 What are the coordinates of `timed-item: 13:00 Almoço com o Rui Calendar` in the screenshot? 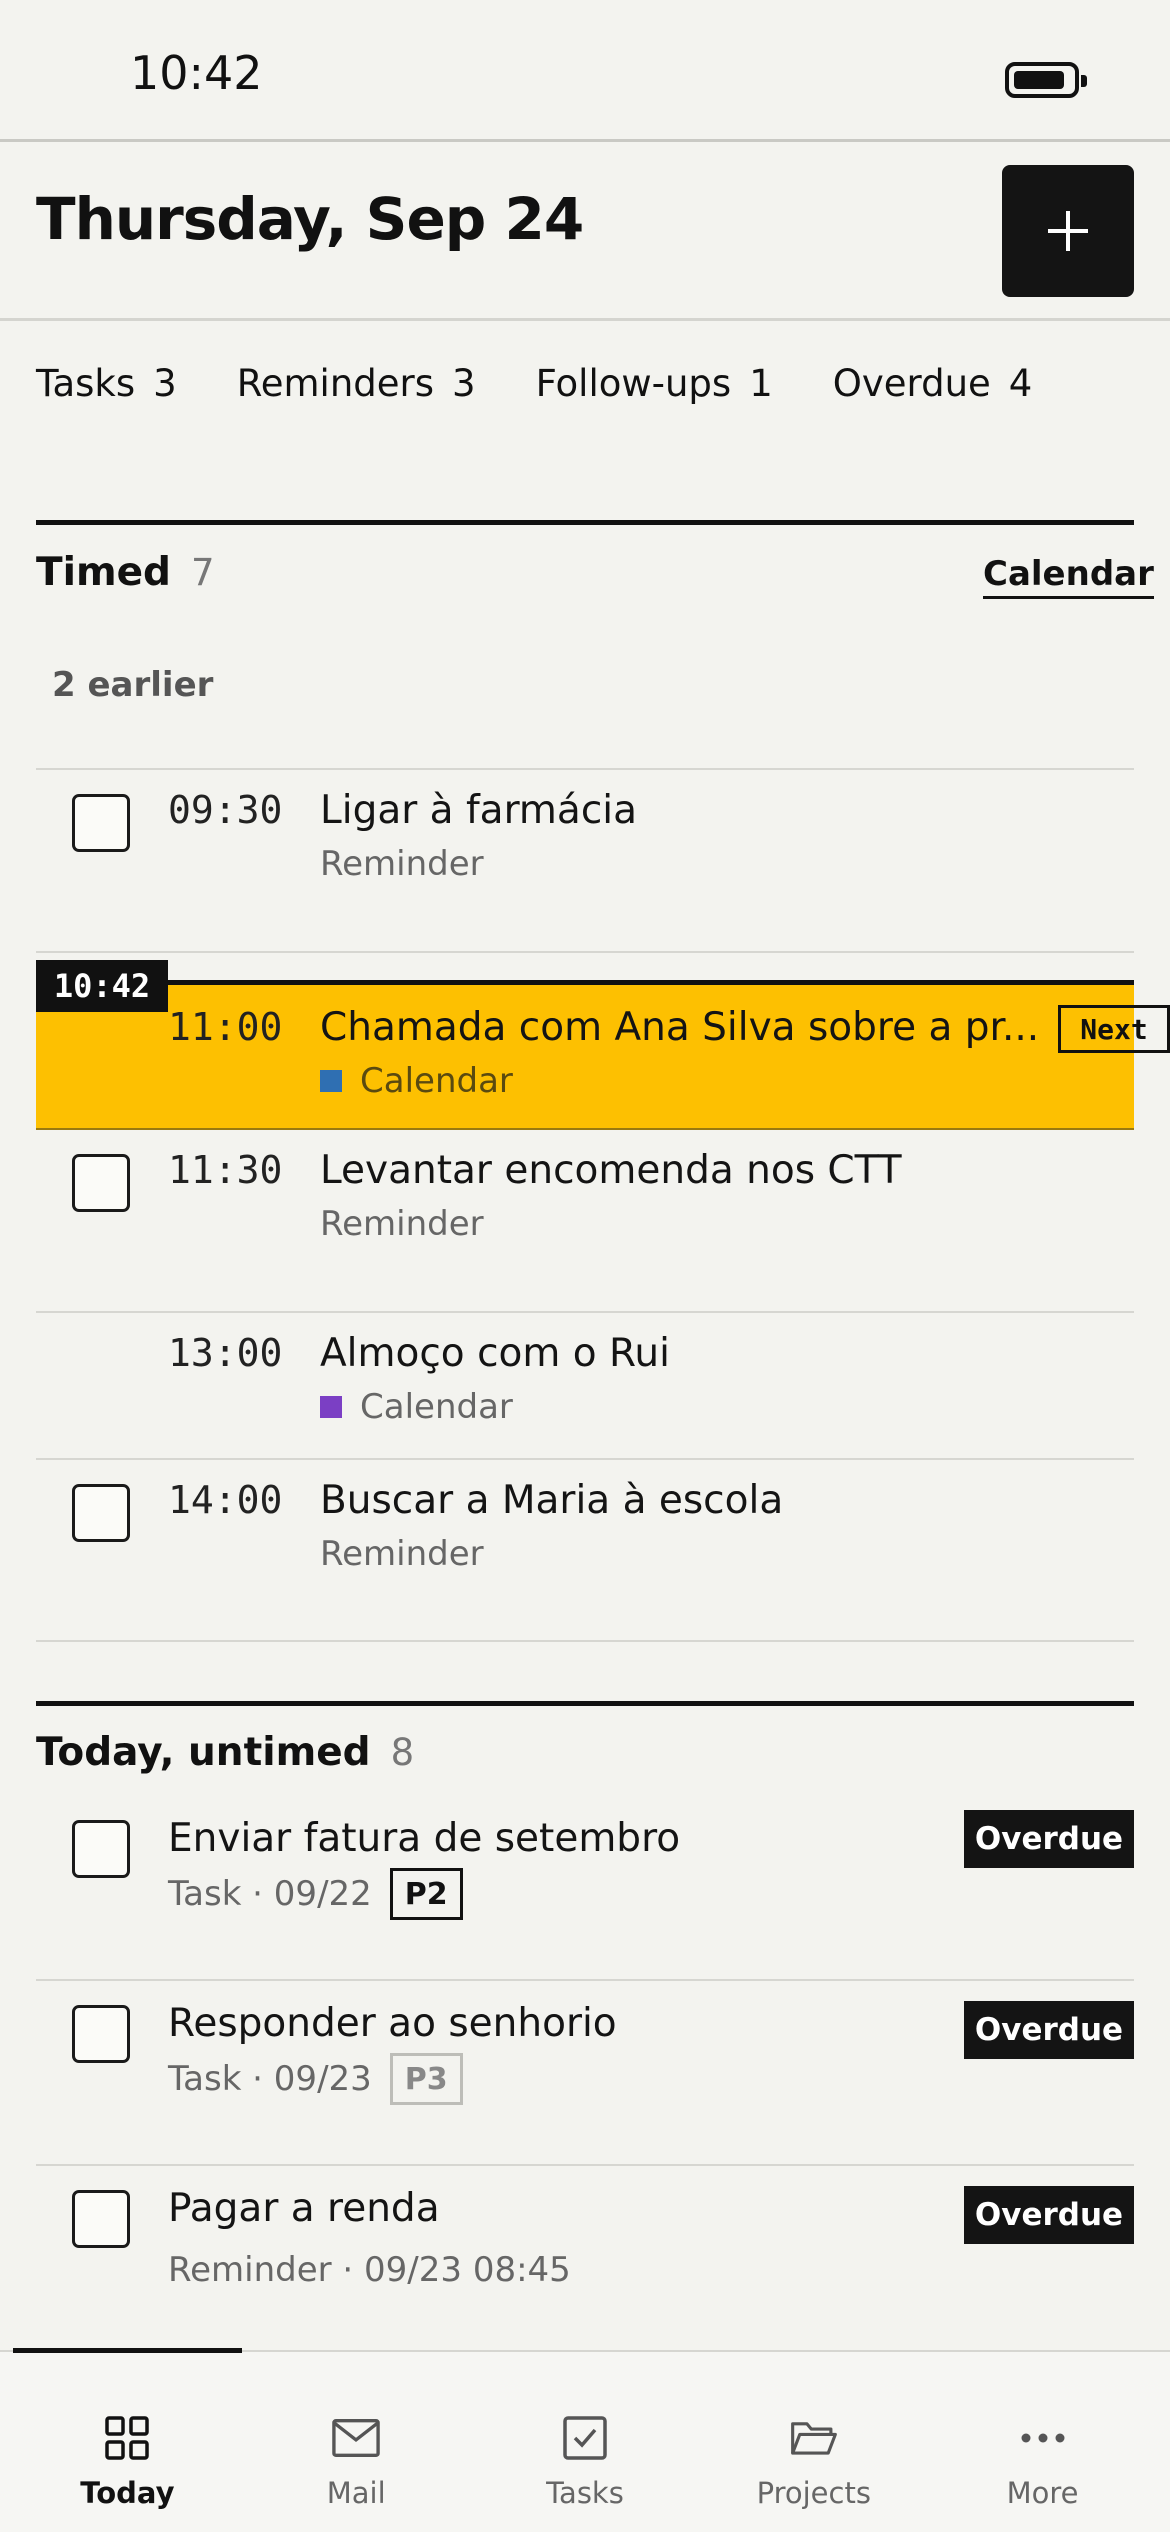 It's located at (585, 1386).